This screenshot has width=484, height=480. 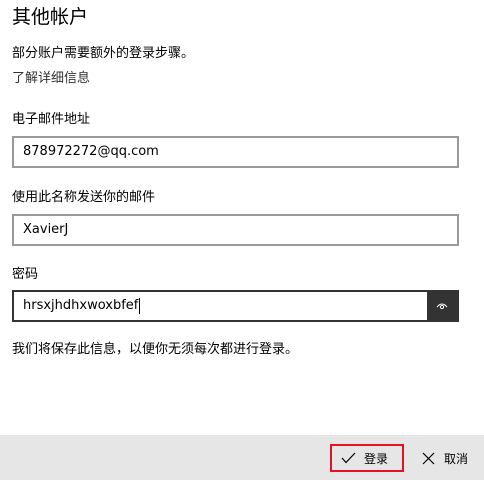 What do you see at coordinates (220, 306) in the screenshot?
I see `password-value-wrap: hrsxjhdhxwoxbfef` at bounding box center [220, 306].